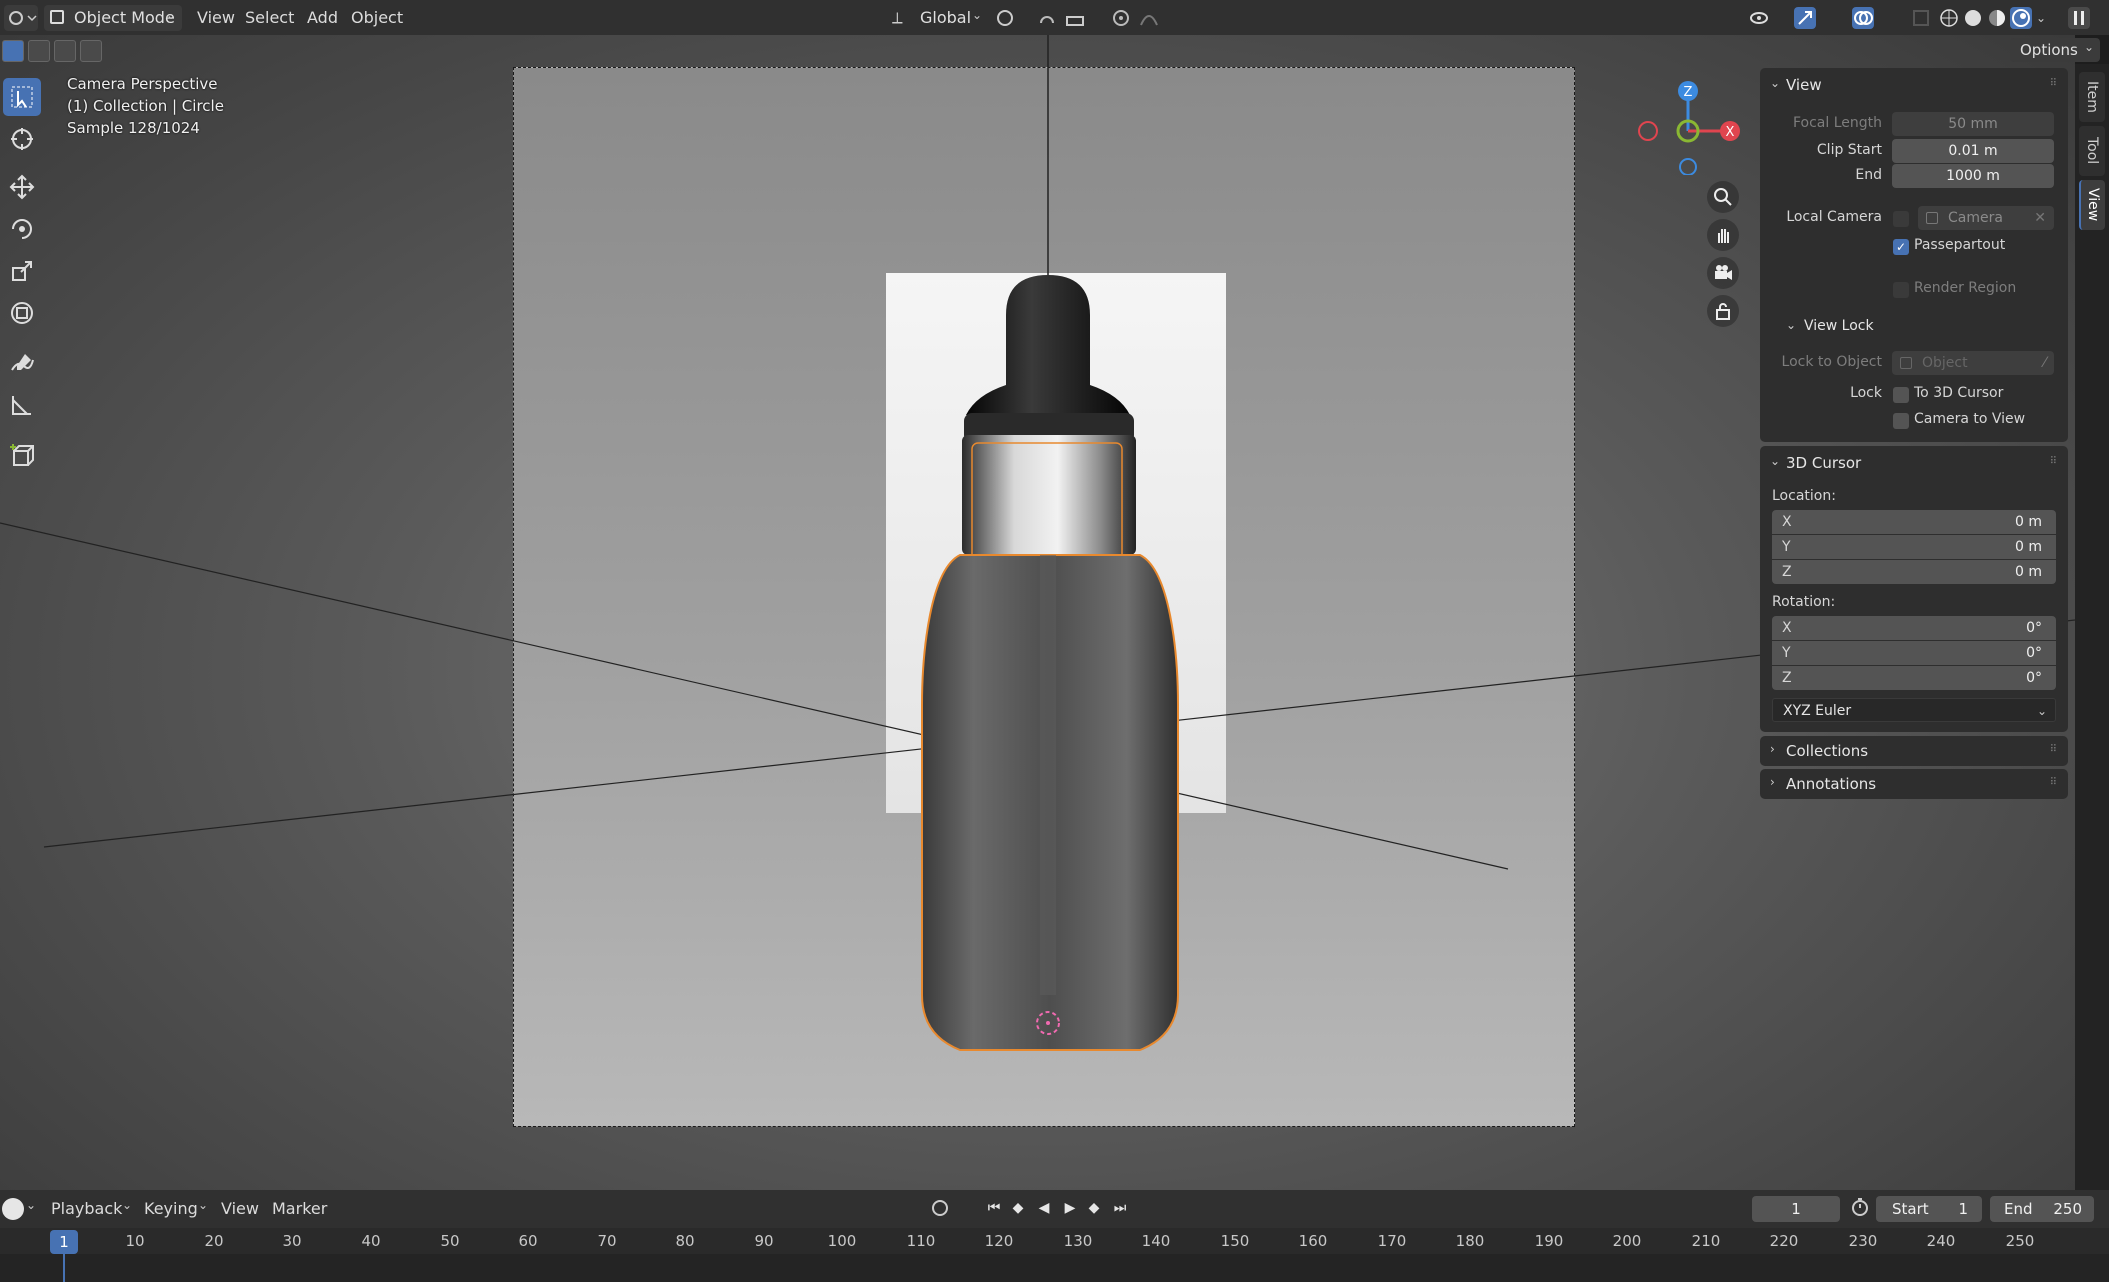 The width and height of the screenshot is (2109, 1282). I want to click on lock-camera-icon, so click(1723, 311).